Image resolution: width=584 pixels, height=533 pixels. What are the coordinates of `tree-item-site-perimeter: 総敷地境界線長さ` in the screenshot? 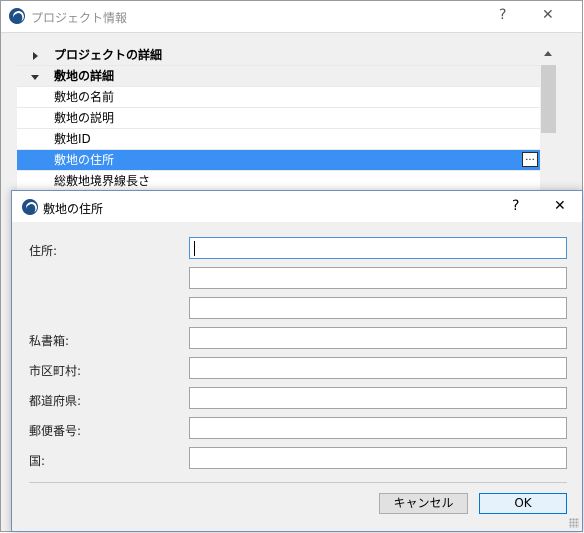 It's located at (278, 181).